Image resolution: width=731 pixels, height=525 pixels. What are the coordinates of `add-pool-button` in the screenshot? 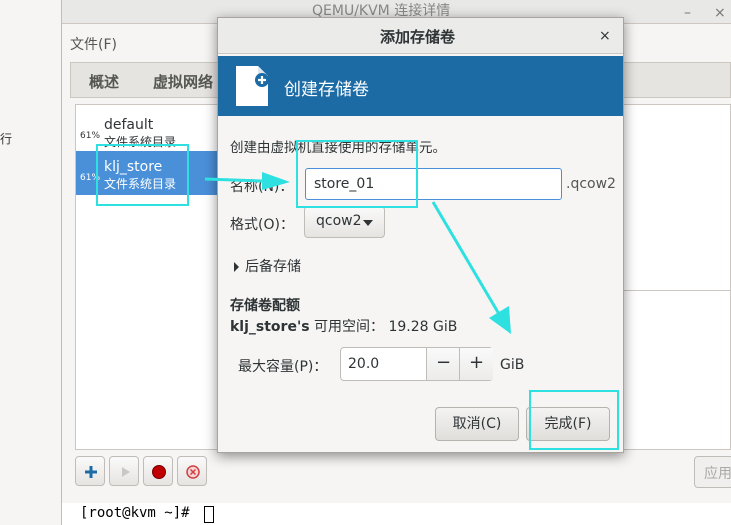 It's located at (90, 471).